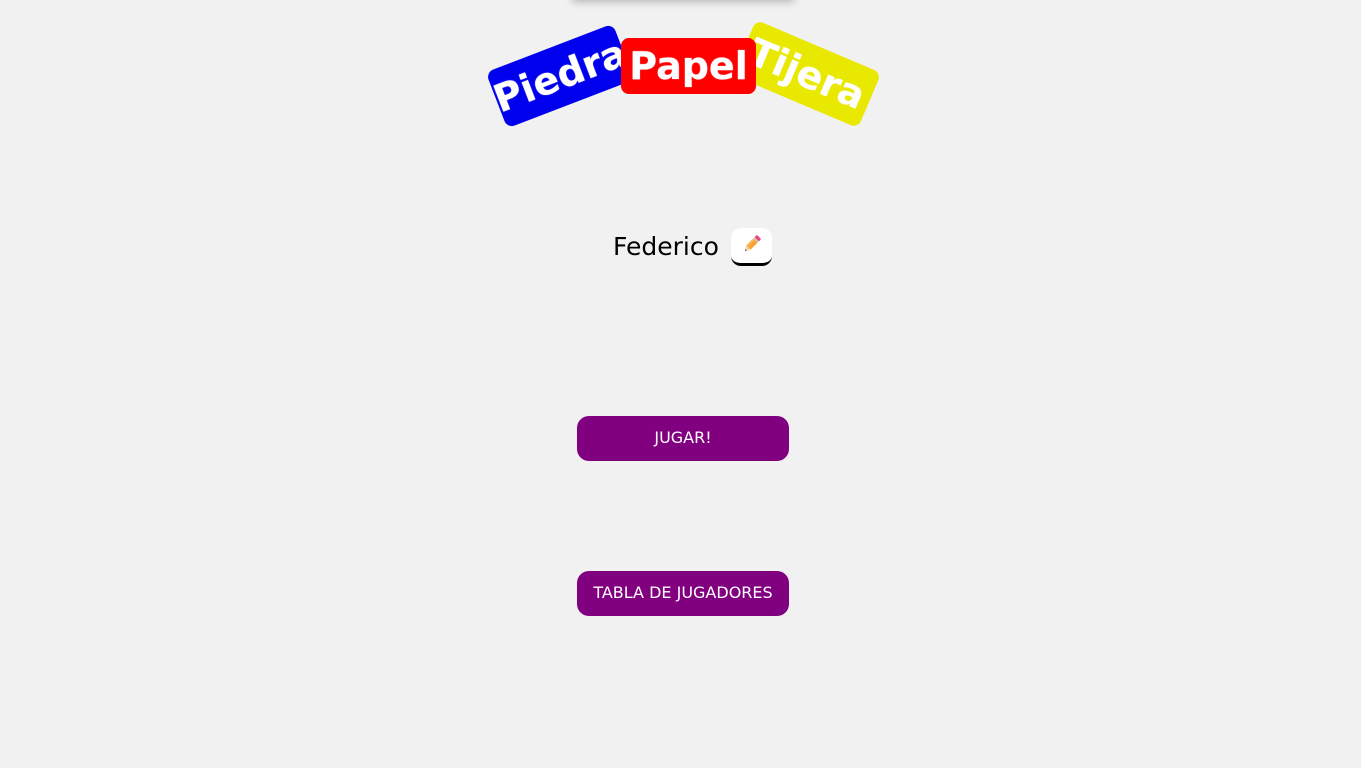 The height and width of the screenshot is (768, 1361). Describe the element at coordinates (688, 66) in the screenshot. I see `logo-word-papel: Papel` at that location.